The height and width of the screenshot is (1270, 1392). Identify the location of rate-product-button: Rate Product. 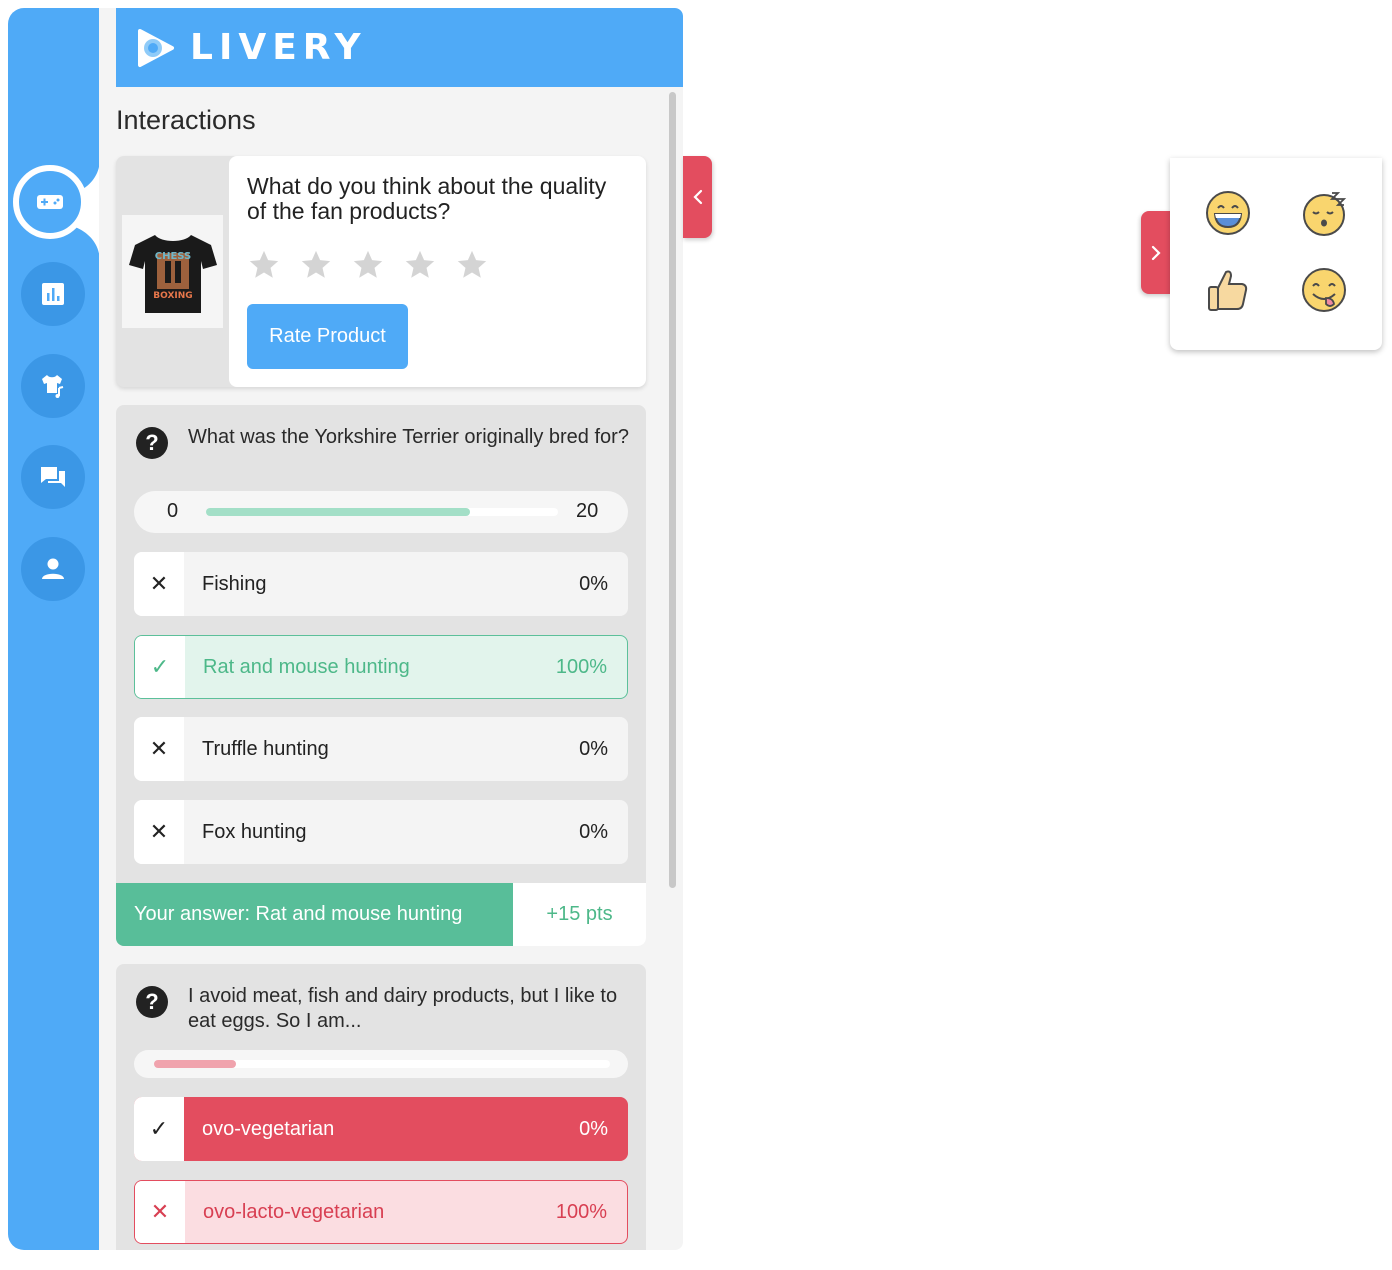
(327, 336).